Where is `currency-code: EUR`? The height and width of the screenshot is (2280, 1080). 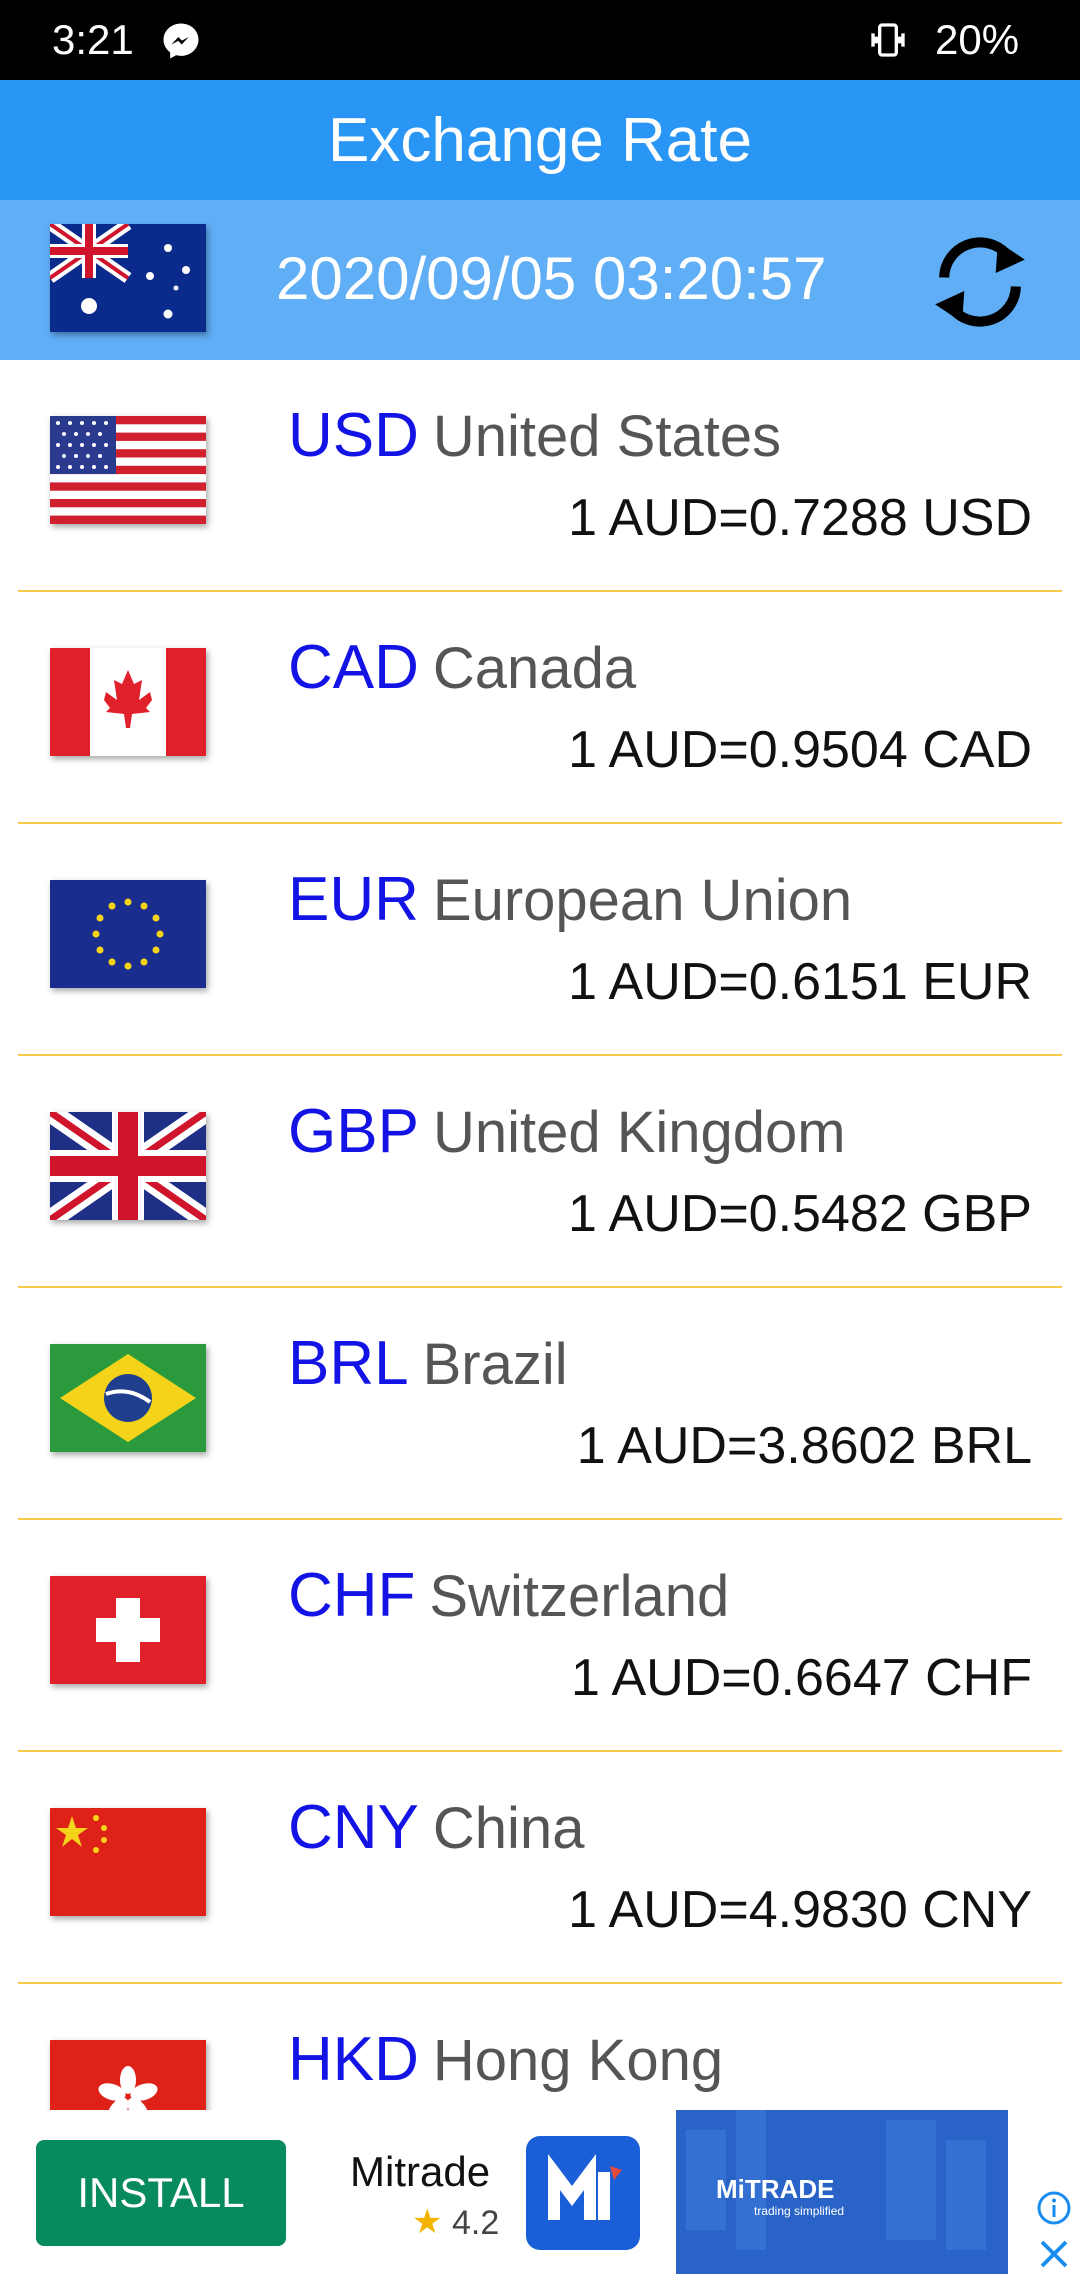 currency-code: EUR is located at coordinates (353, 899).